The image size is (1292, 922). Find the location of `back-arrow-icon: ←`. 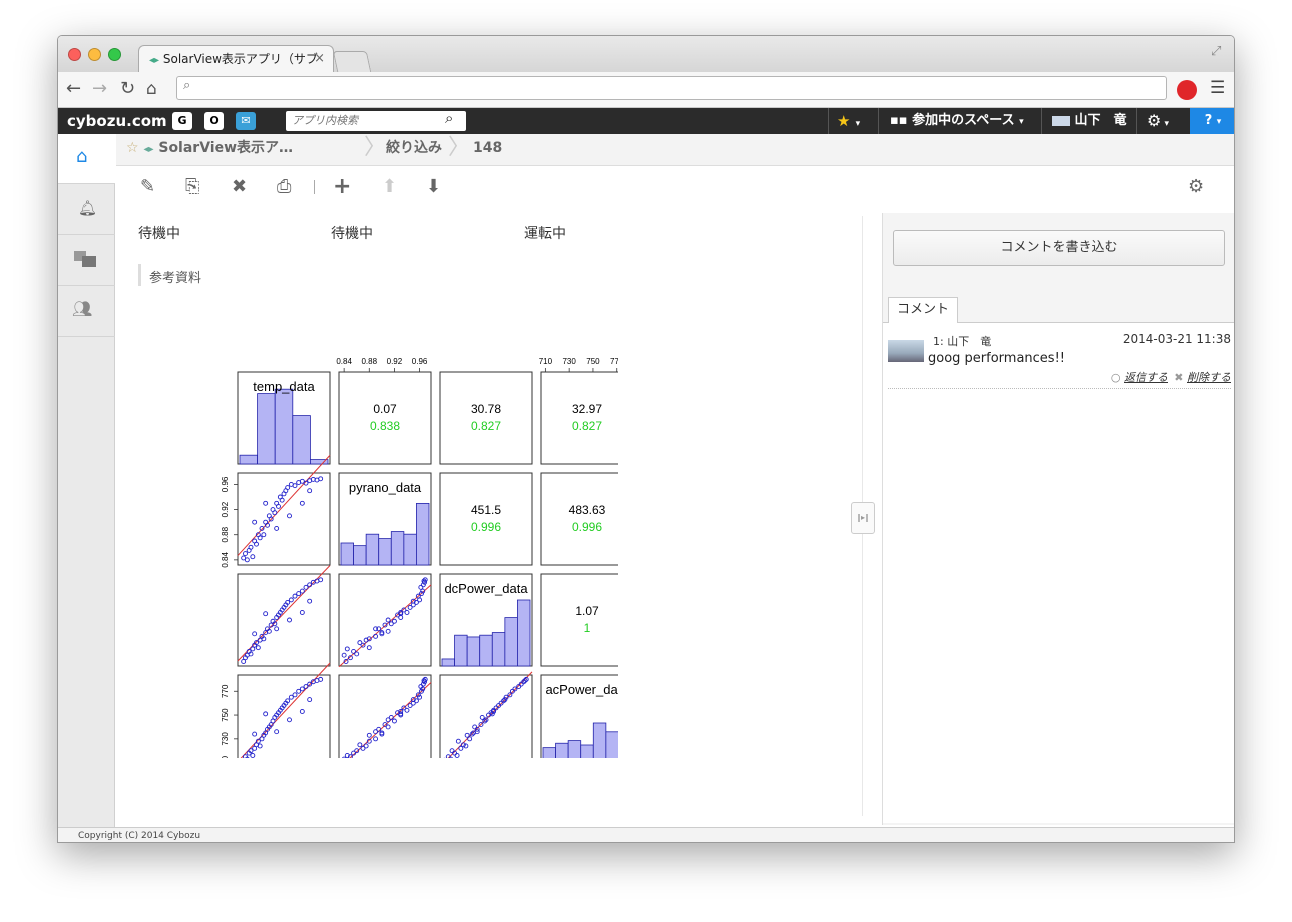

back-arrow-icon: ← is located at coordinates (73, 89).